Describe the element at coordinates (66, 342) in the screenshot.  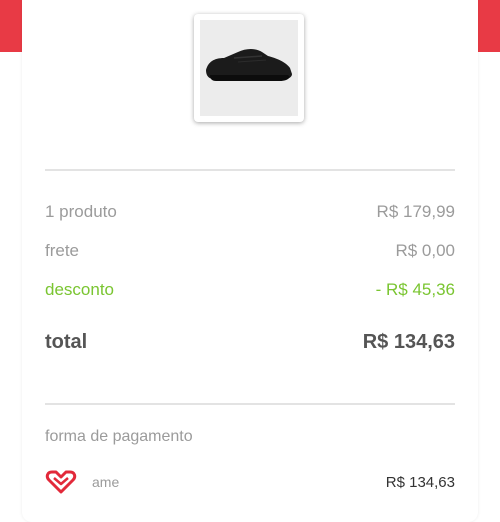
I see `total-label: total` at that location.